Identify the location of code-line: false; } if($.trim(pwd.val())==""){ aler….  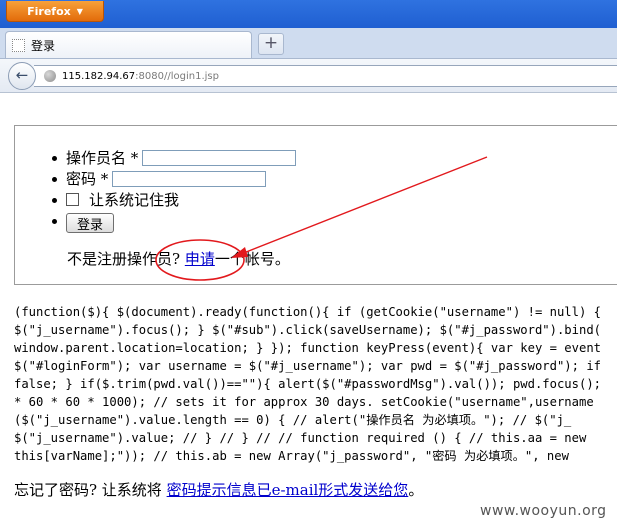
(307, 384).